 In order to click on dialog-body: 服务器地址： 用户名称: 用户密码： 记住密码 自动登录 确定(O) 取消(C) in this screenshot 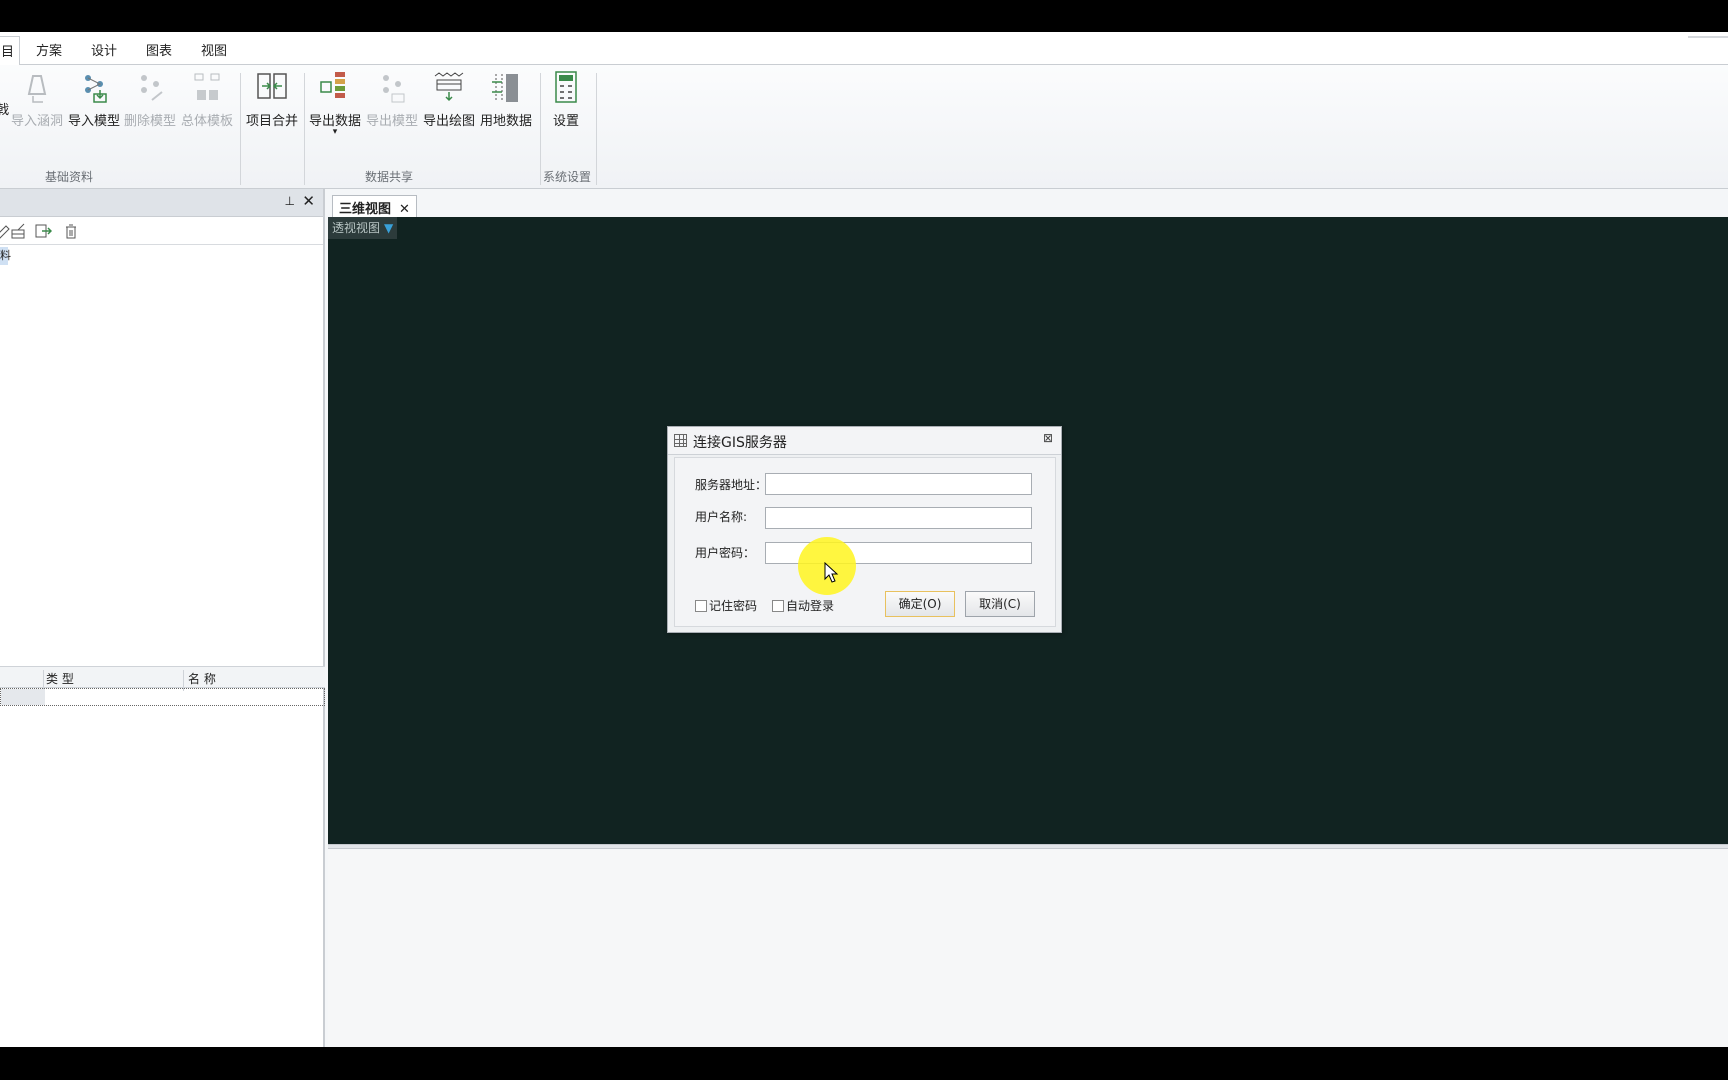, I will do `click(865, 542)`.